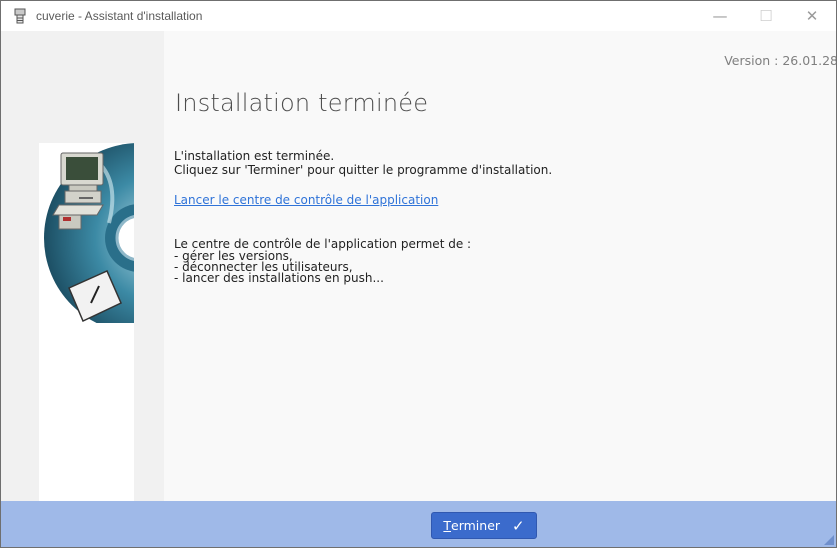 The height and width of the screenshot is (548, 837). What do you see at coordinates (89, 238) in the screenshot?
I see `computer-disc-icon` at bounding box center [89, 238].